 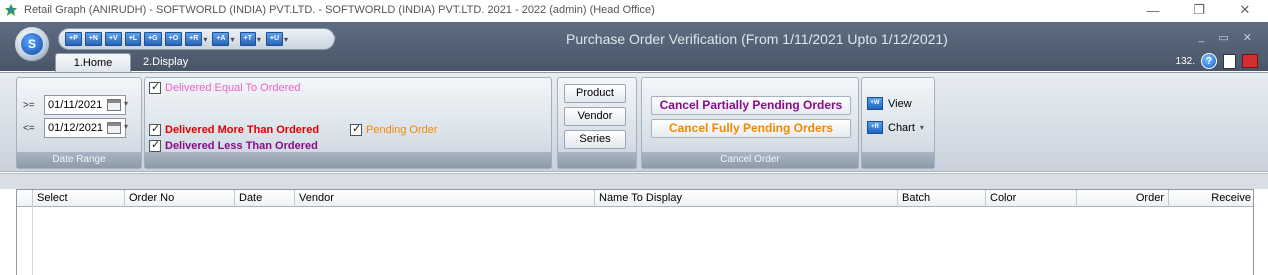 What do you see at coordinates (29, 105) in the screenshot?
I see `from-date-operator: >=` at bounding box center [29, 105].